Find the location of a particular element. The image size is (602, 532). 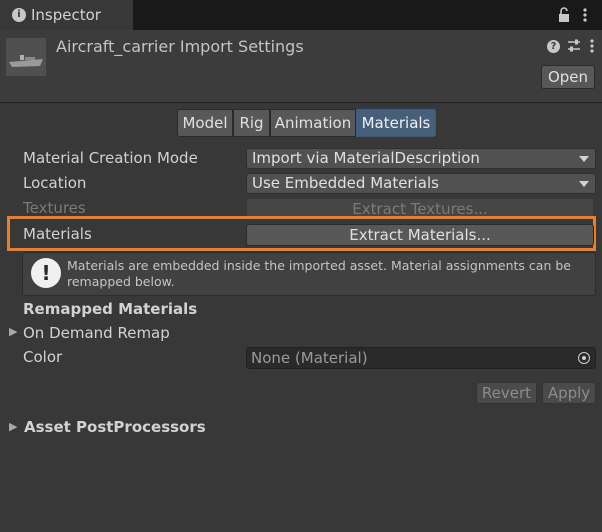

materials-label: Materials is located at coordinates (57, 234).